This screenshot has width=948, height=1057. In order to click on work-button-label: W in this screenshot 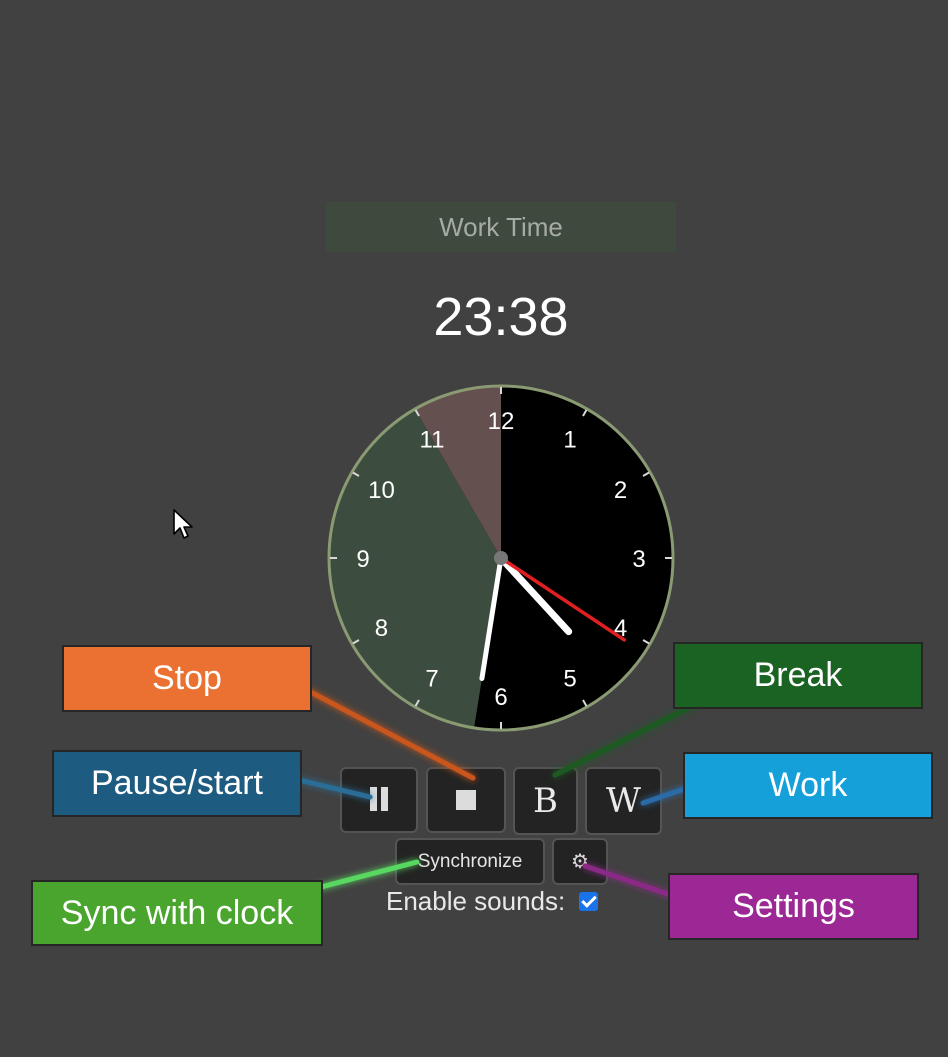, I will do `click(623, 801)`.